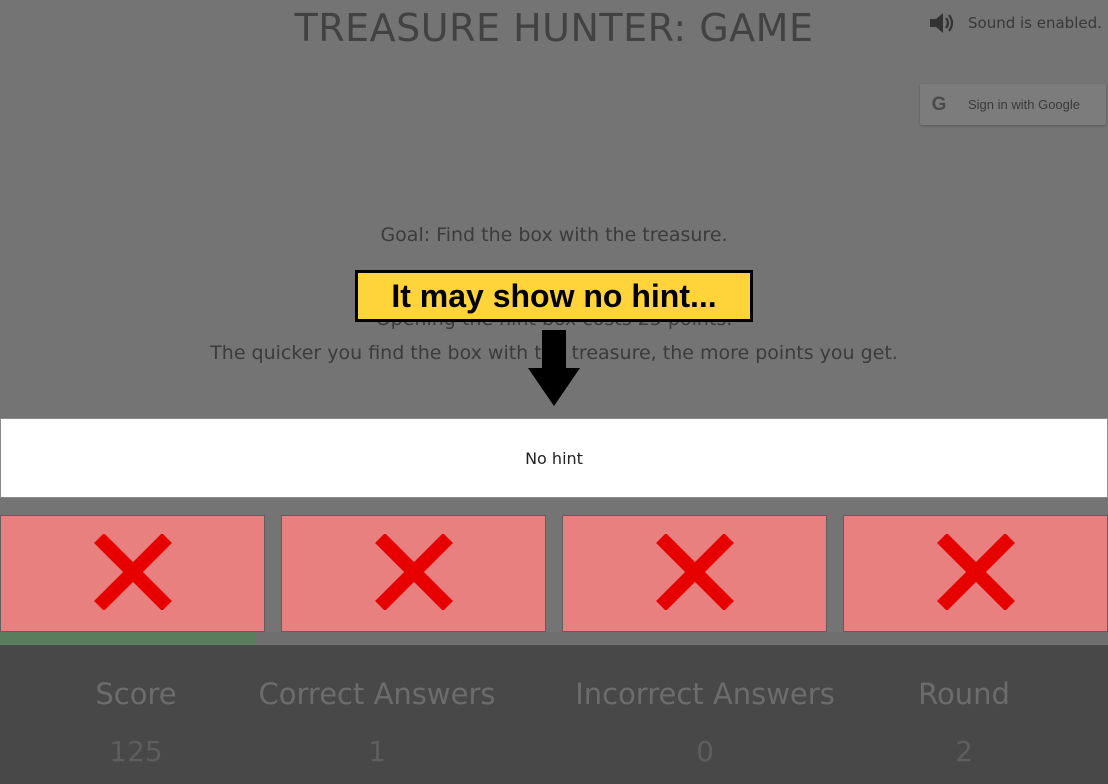 The width and height of the screenshot is (1108, 784). What do you see at coordinates (964, 751) in the screenshot?
I see `stat-value: 2` at bounding box center [964, 751].